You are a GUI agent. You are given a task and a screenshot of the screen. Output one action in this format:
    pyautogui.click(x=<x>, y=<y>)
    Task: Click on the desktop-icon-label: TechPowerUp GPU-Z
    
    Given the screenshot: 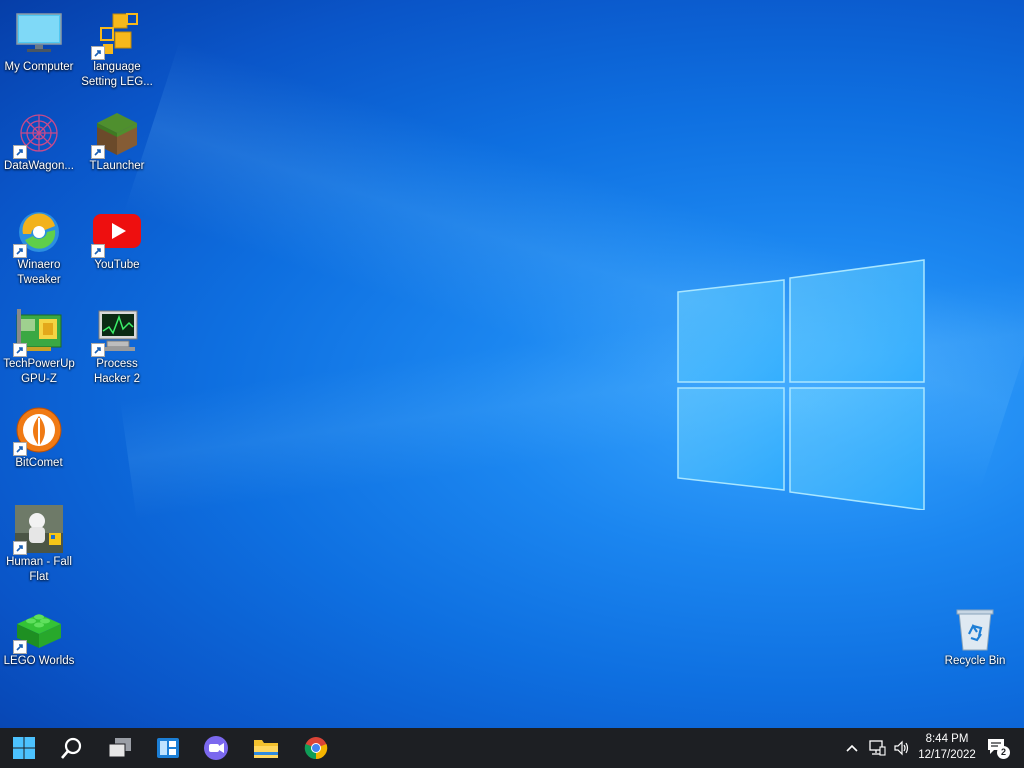 What is the action you would take?
    pyautogui.click(x=39, y=371)
    